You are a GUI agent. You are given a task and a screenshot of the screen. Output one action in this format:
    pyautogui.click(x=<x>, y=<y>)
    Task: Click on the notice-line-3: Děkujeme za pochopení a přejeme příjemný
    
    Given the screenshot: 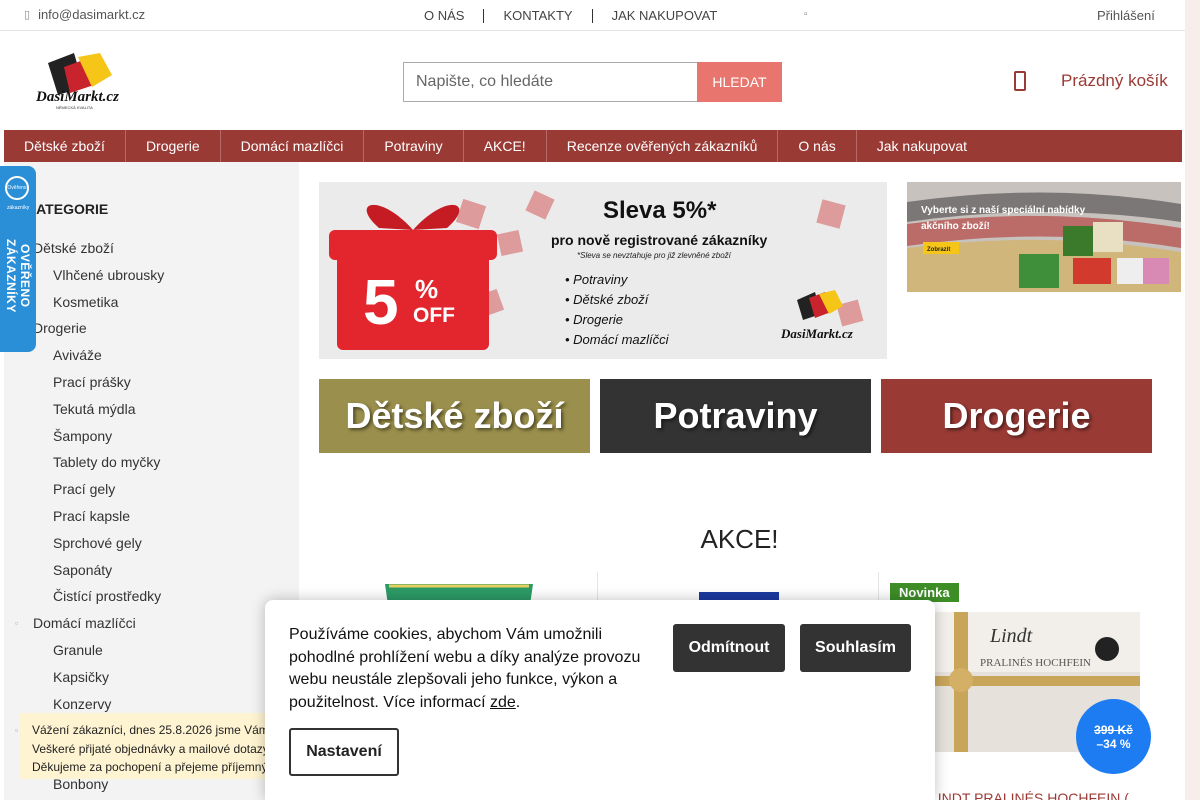 What is the action you would take?
    pyautogui.click(x=150, y=767)
    